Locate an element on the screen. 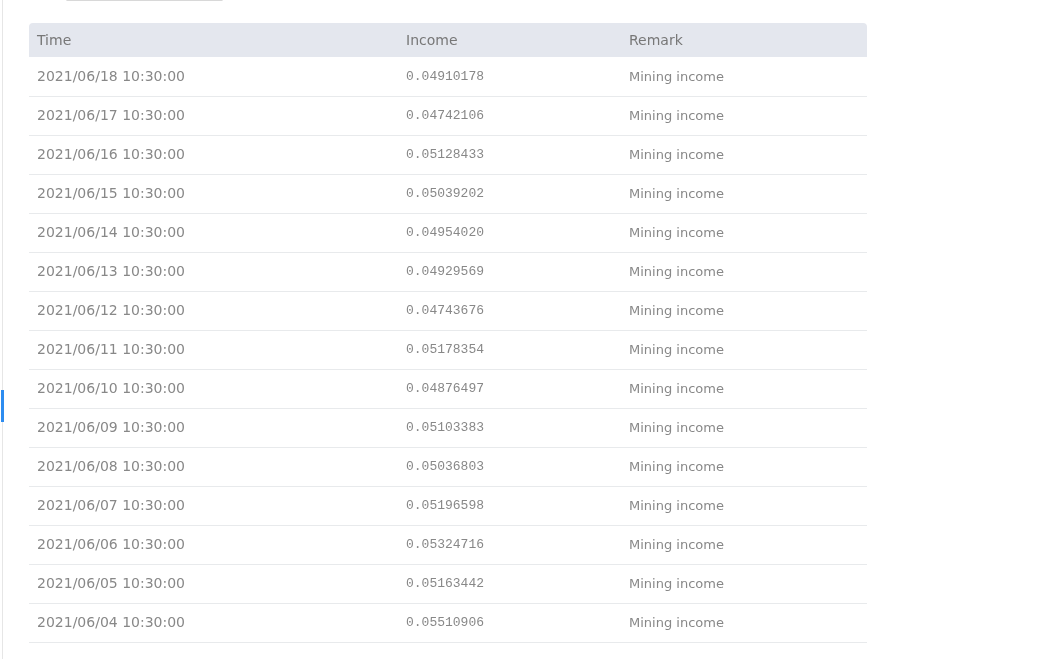 This screenshot has width=1044, height=659. table-cell: 2021/06/08 10:30:00 is located at coordinates (213, 466).